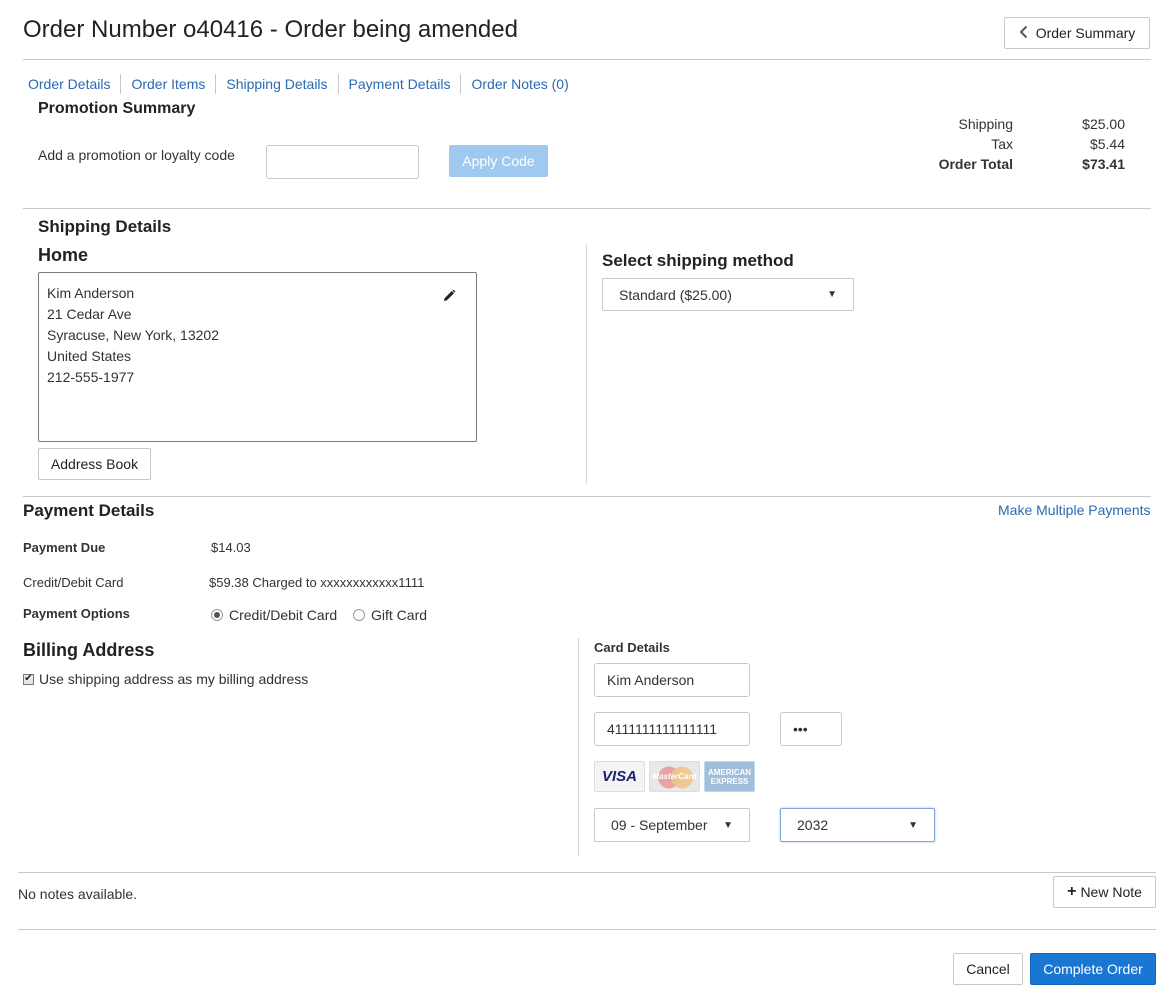  I want to click on order-summary-button: Order Summary, so click(1077, 33).